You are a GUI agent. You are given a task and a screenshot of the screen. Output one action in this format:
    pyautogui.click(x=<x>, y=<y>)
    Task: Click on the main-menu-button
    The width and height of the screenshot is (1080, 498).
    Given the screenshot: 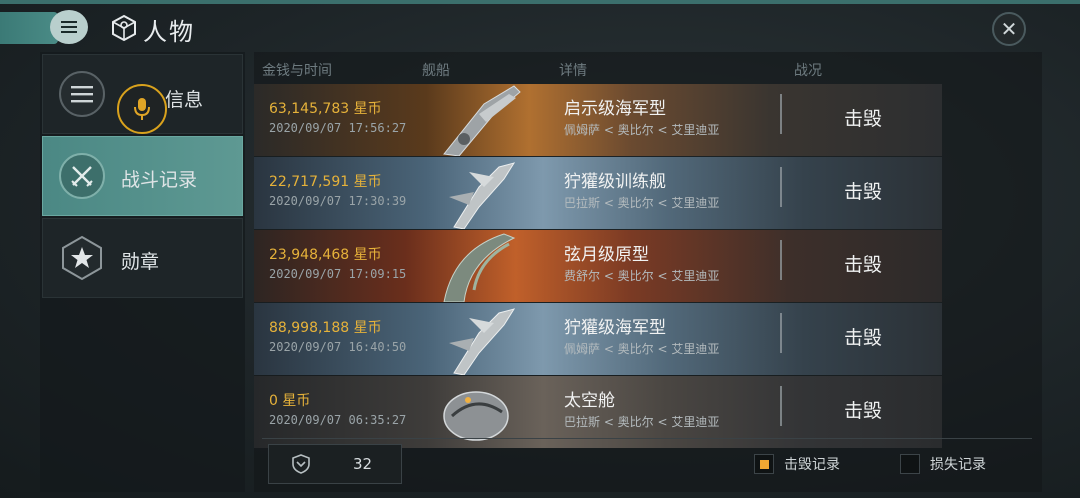 What is the action you would take?
    pyautogui.click(x=69, y=27)
    